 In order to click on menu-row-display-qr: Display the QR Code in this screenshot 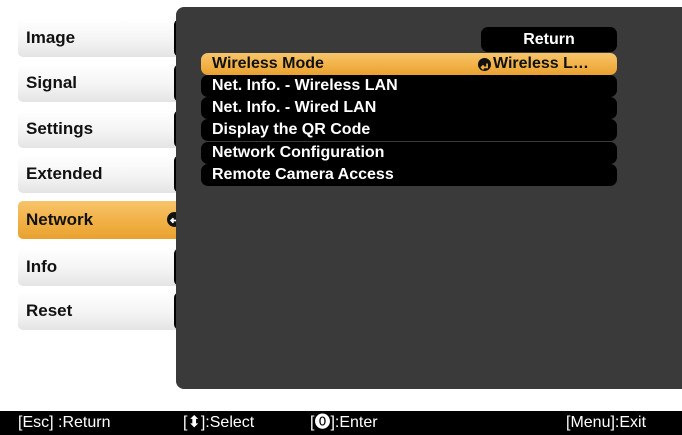, I will do `click(409, 130)`.